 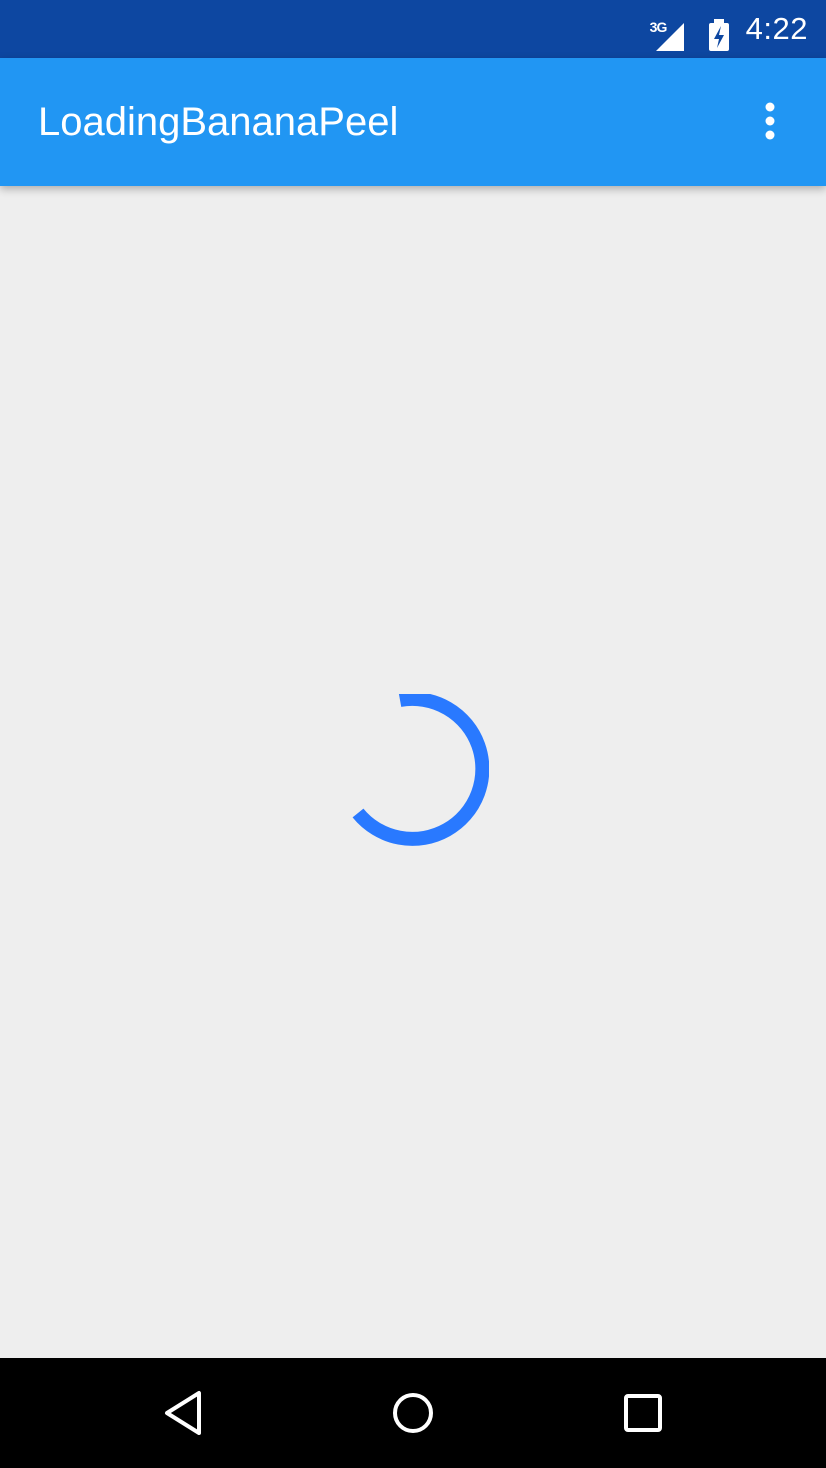 I want to click on back-button, so click(x=183, y=1413).